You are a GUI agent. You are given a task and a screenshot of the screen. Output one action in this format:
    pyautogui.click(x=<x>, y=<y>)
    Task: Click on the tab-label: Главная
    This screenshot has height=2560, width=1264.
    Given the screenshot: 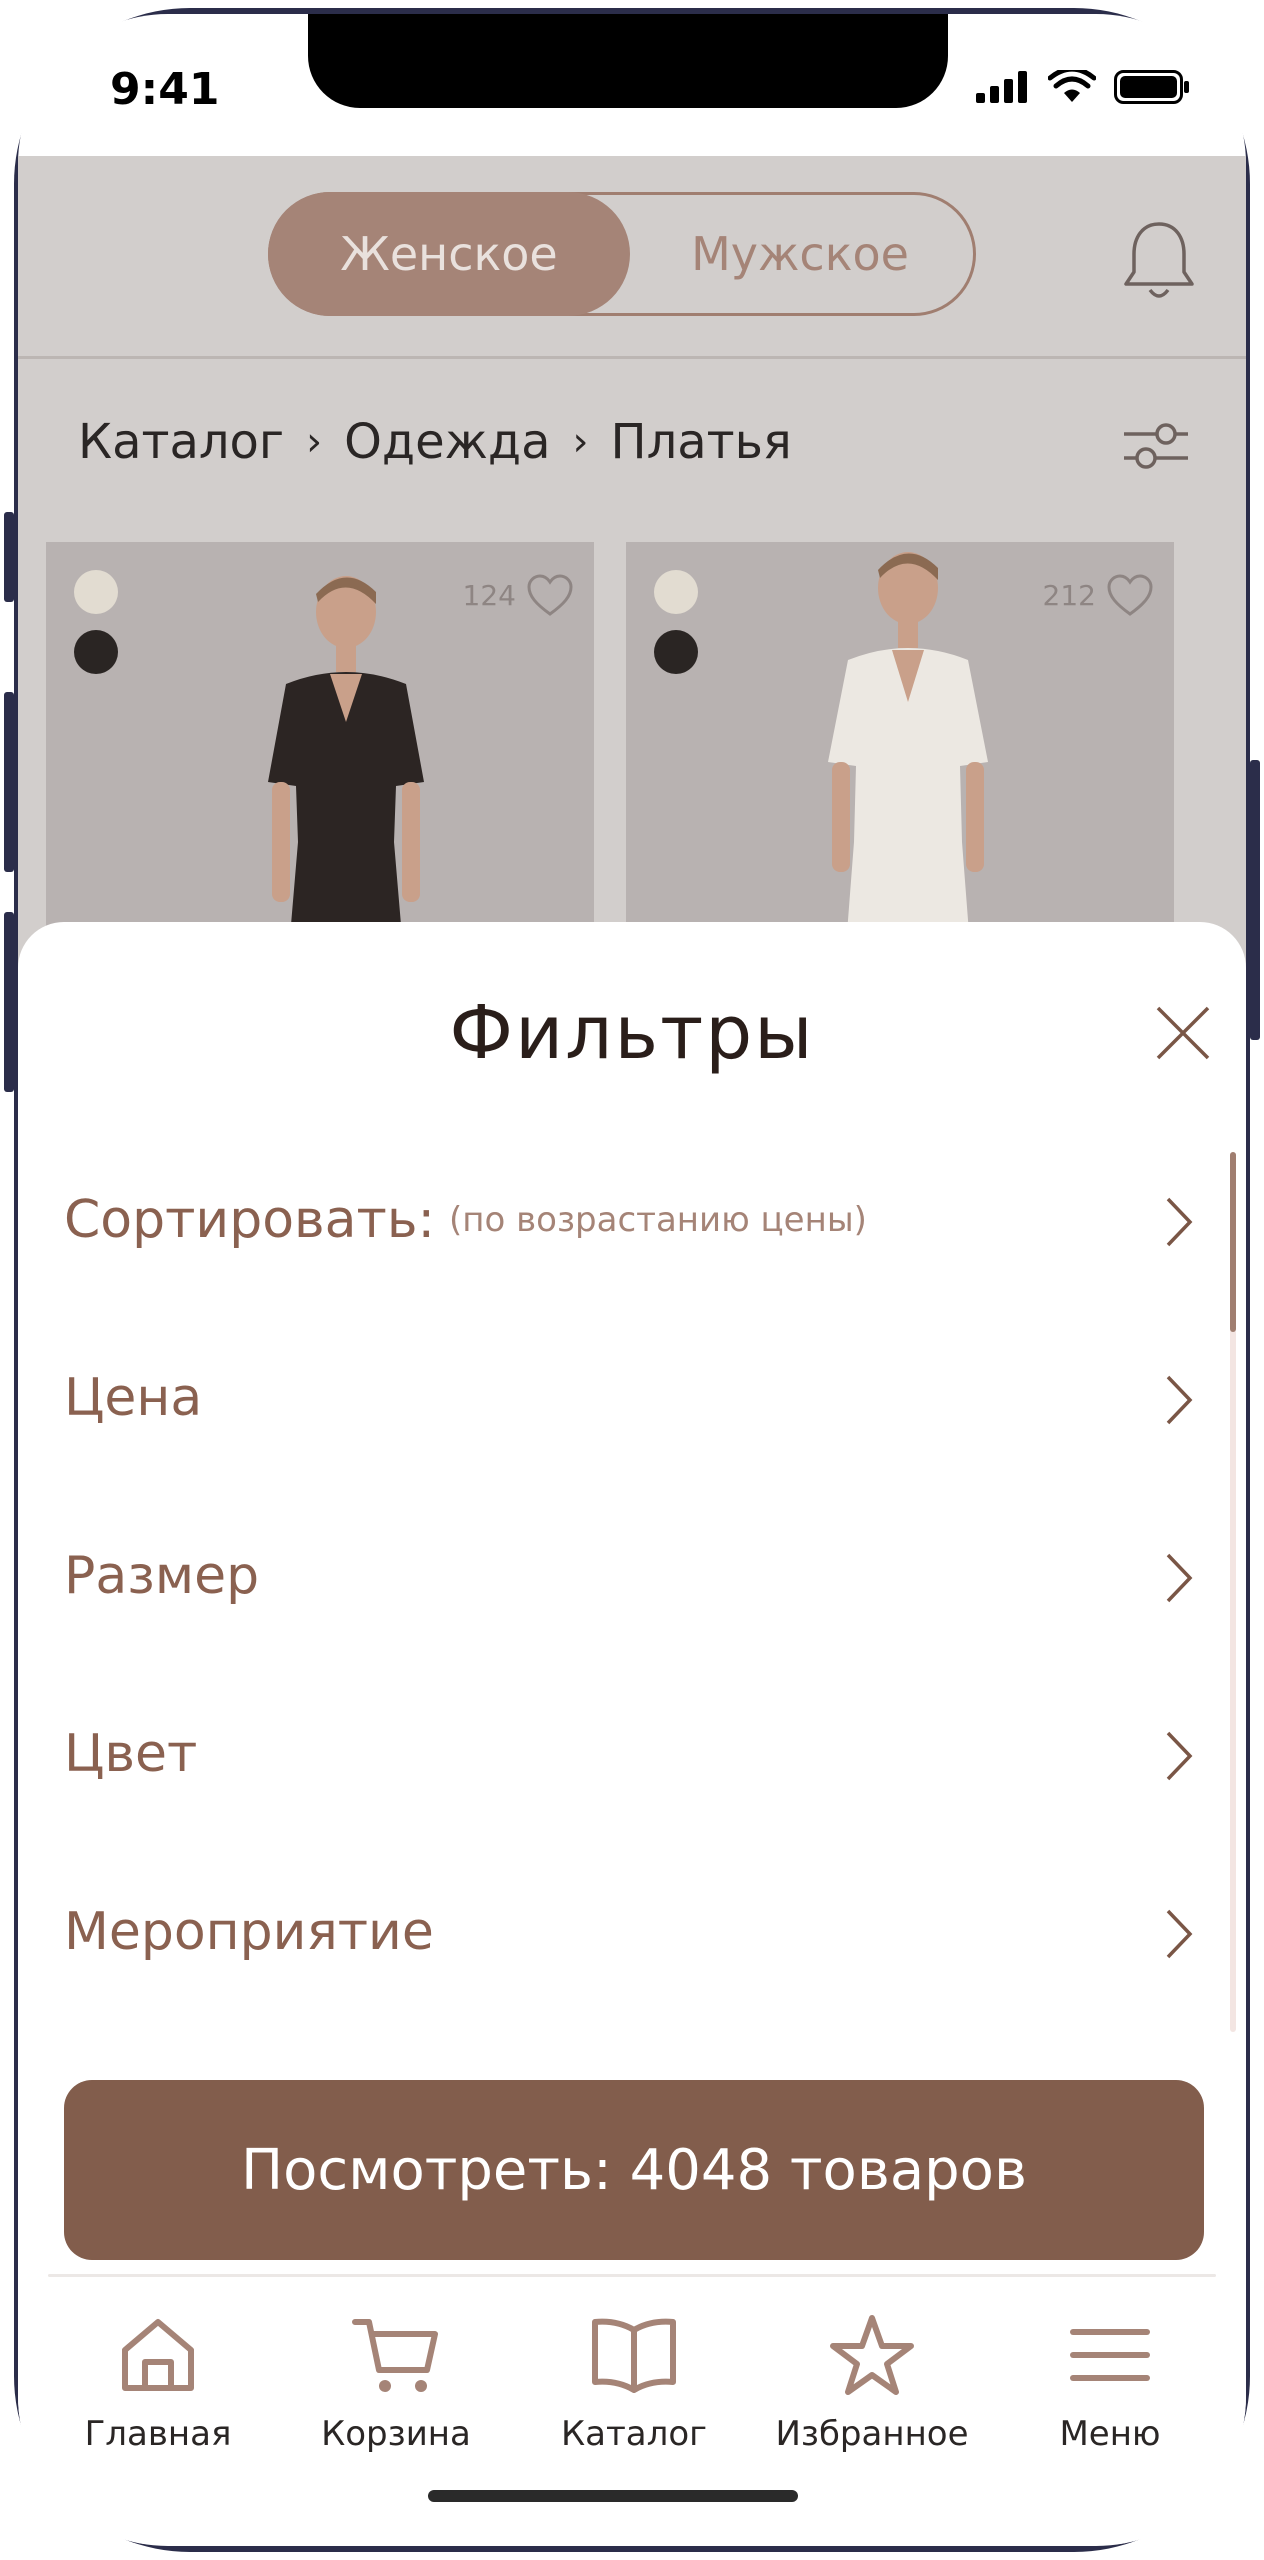 What is the action you would take?
    pyautogui.click(x=158, y=2434)
    